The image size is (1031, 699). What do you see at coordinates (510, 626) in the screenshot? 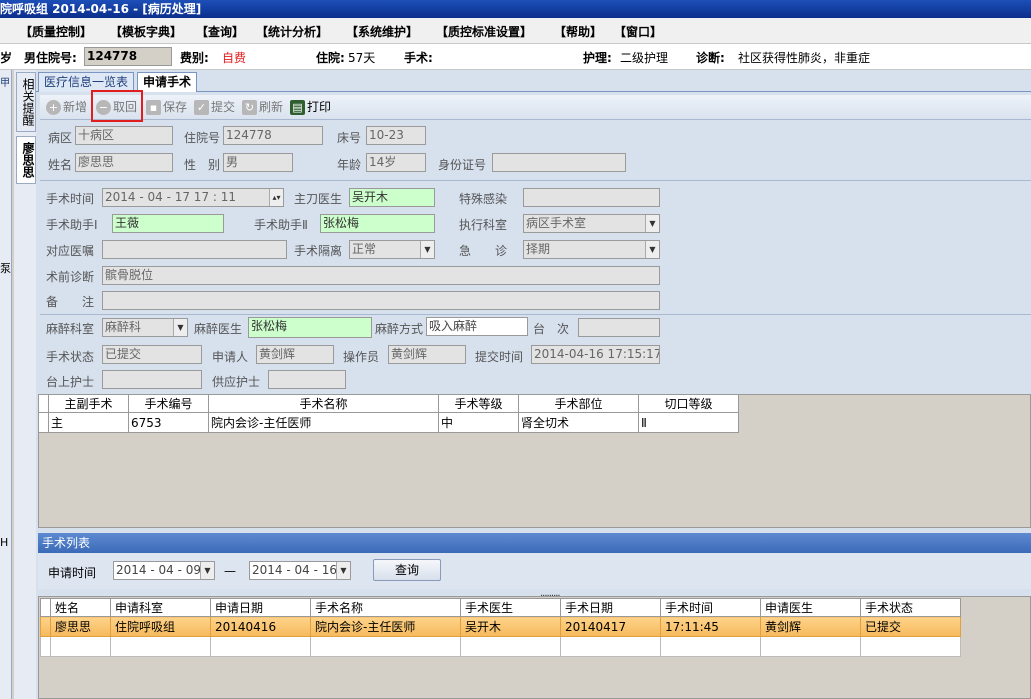
I see `cell: 吴开木` at bounding box center [510, 626].